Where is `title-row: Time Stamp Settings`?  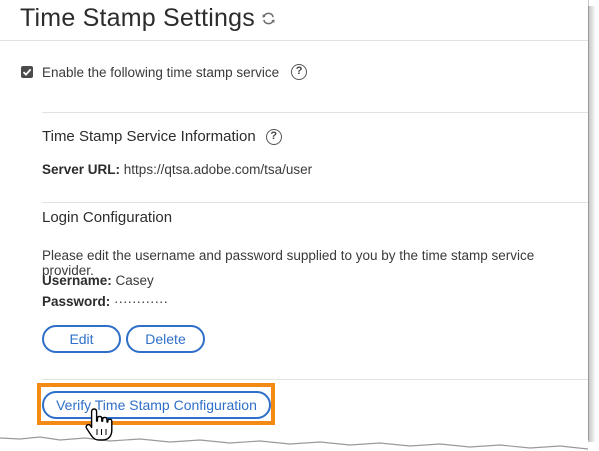 title-row: Time Stamp Settings is located at coordinates (148, 18).